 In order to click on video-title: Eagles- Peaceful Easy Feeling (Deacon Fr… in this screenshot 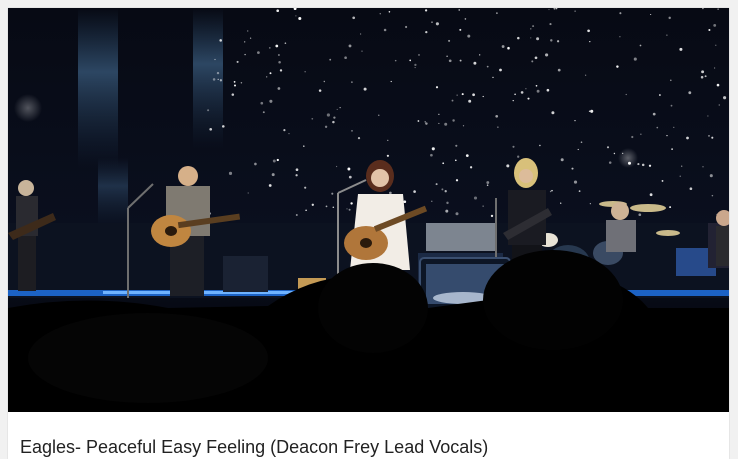, I will do `click(254, 447)`.